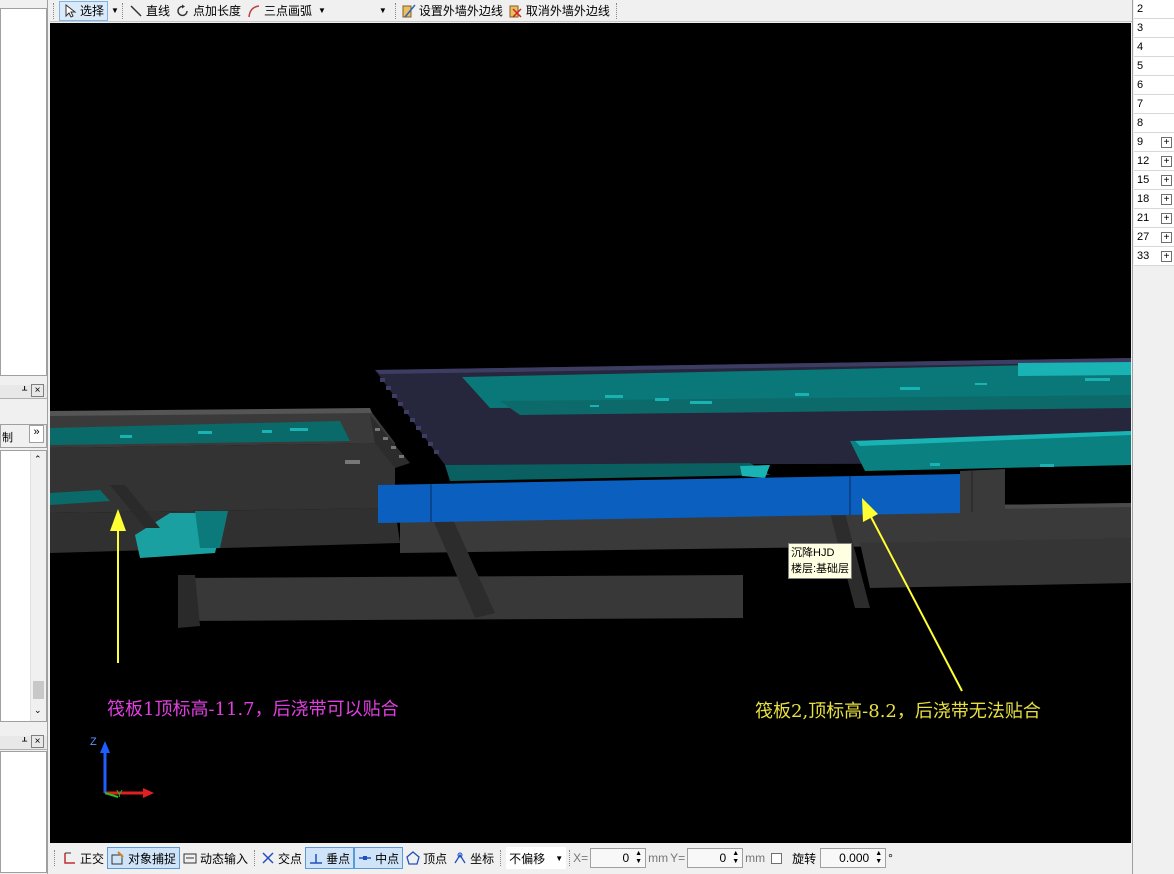  What do you see at coordinates (338, 858) in the screenshot?
I see `perpendicular-label: 垂点` at bounding box center [338, 858].